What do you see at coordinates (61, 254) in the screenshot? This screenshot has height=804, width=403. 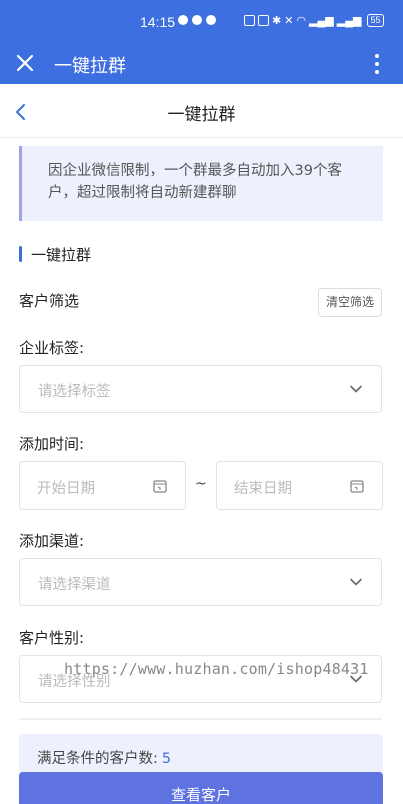 I see `section-title-text: 一键拉群` at bounding box center [61, 254].